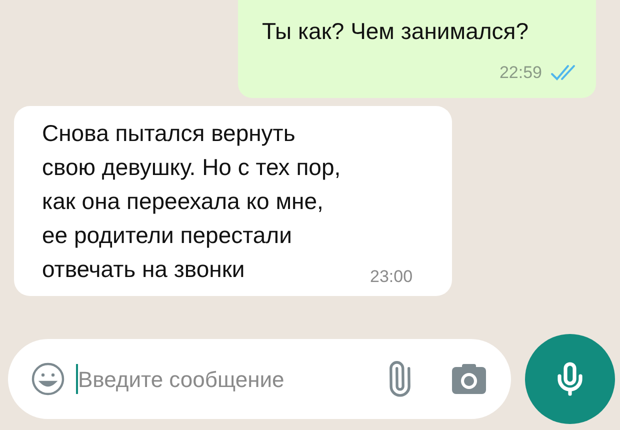 The width and height of the screenshot is (620, 430). What do you see at coordinates (520, 73) in the screenshot?
I see `message-time: 22:59` at bounding box center [520, 73].